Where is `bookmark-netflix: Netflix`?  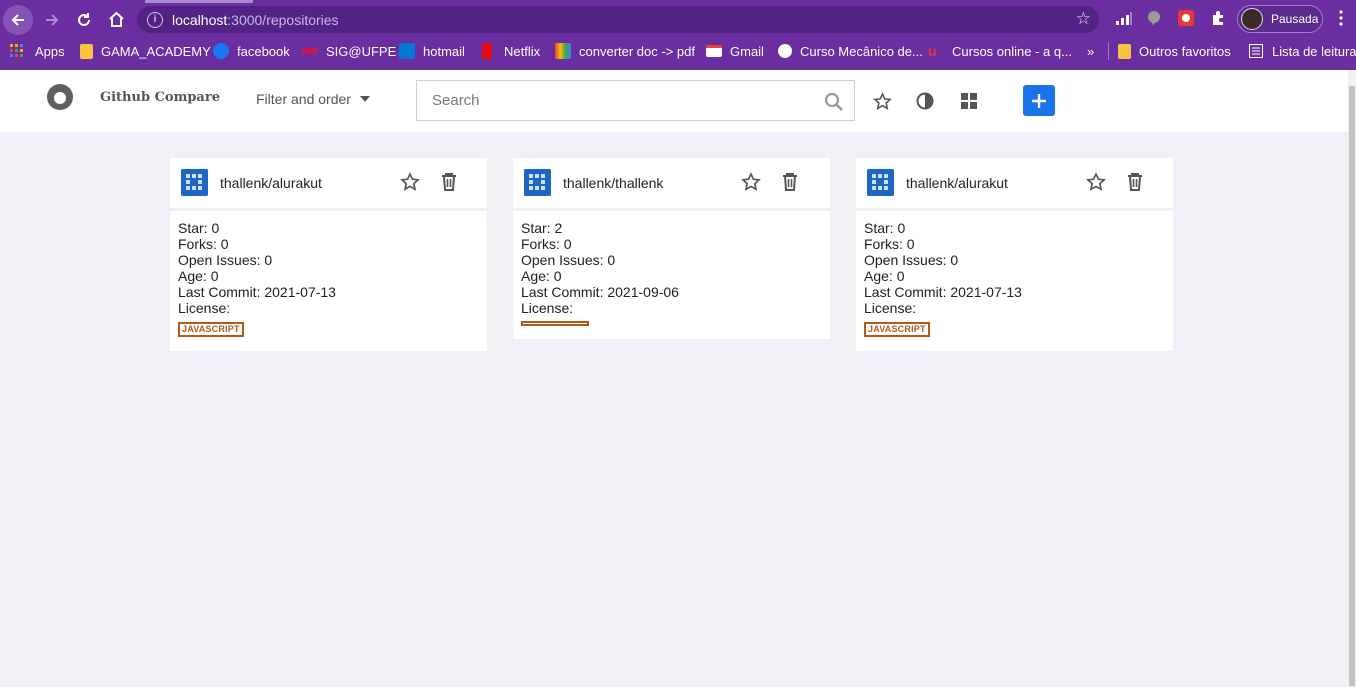
bookmark-netflix: Netflix is located at coordinates (511, 51).